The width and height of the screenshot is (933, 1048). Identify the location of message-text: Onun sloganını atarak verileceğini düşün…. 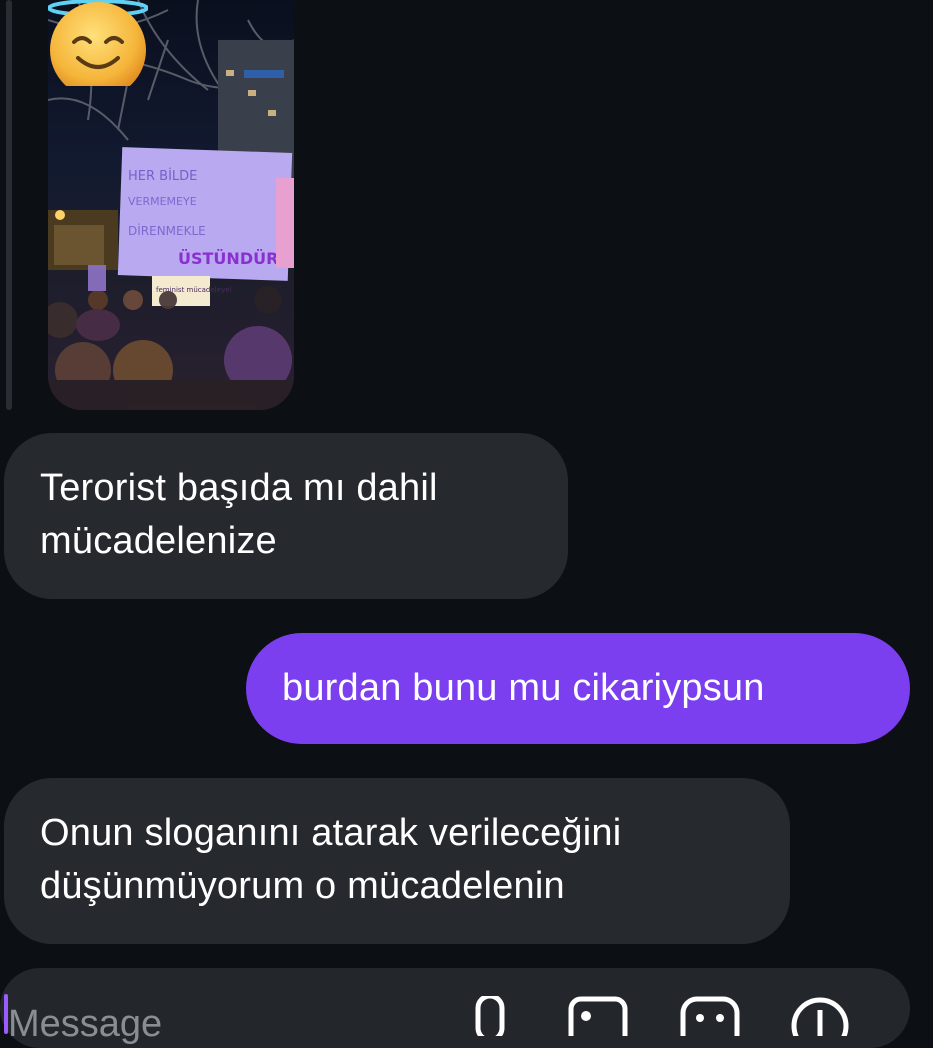
(331, 859).